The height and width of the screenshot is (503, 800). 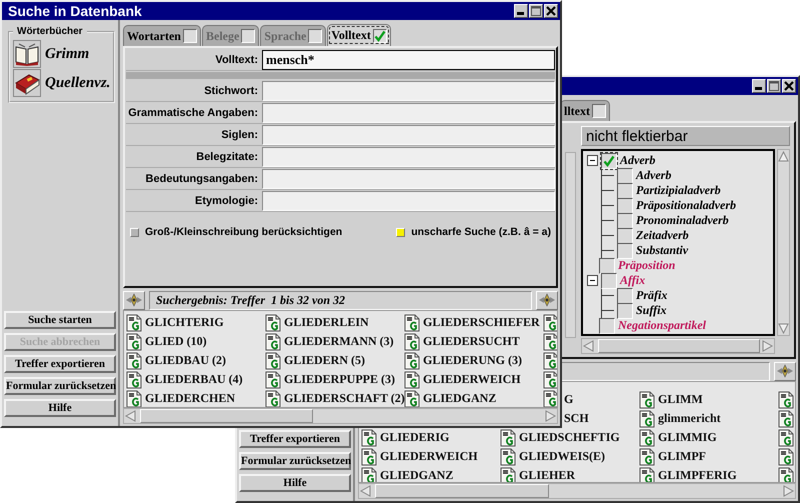 I want to click on result-entry: GLIEDERIG, so click(x=415, y=437).